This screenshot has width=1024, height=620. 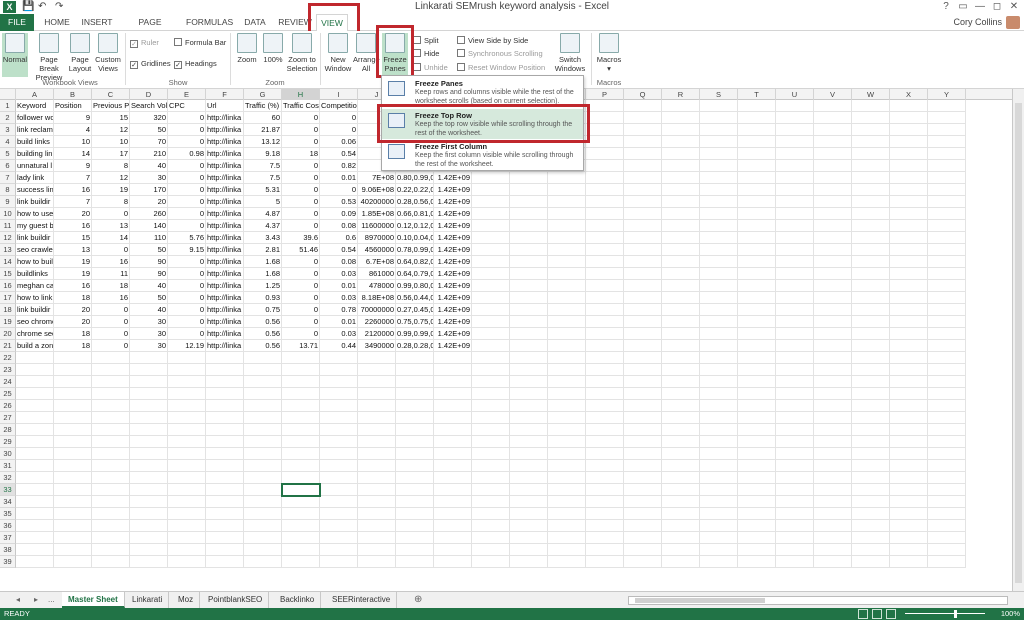 What do you see at coordinates (339, 226) in the screenshot?
I see `cell: 0.08` at bounding box center [339, 226].